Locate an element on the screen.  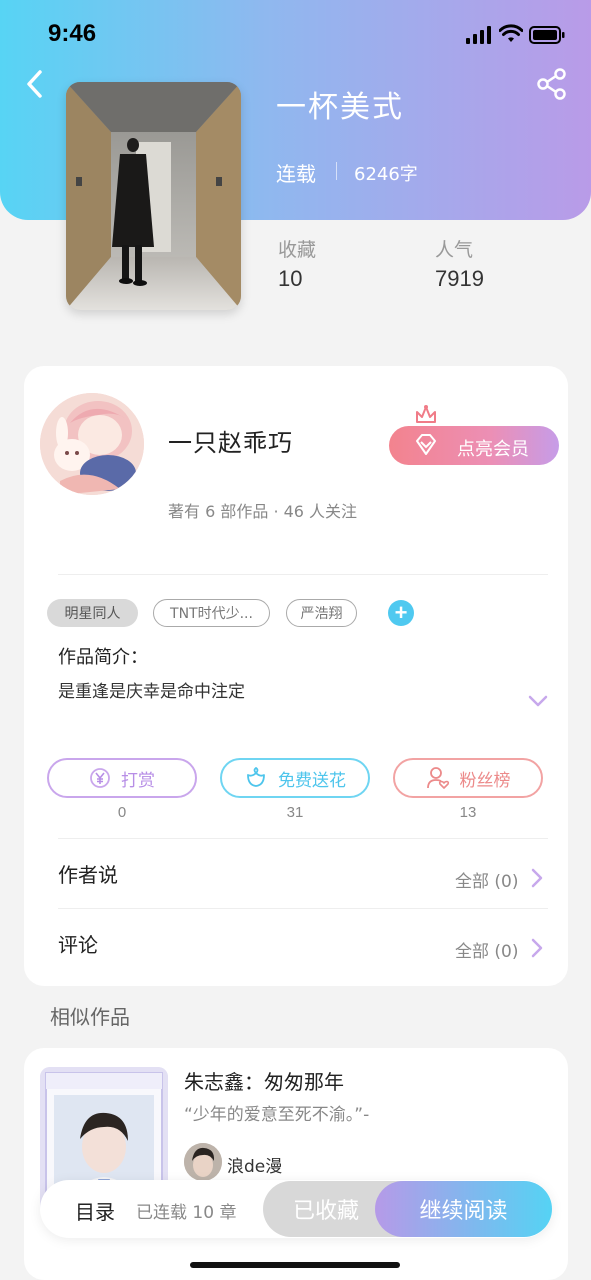
table-of-contents-button: 目录 is located at coordinates (95, 1210).